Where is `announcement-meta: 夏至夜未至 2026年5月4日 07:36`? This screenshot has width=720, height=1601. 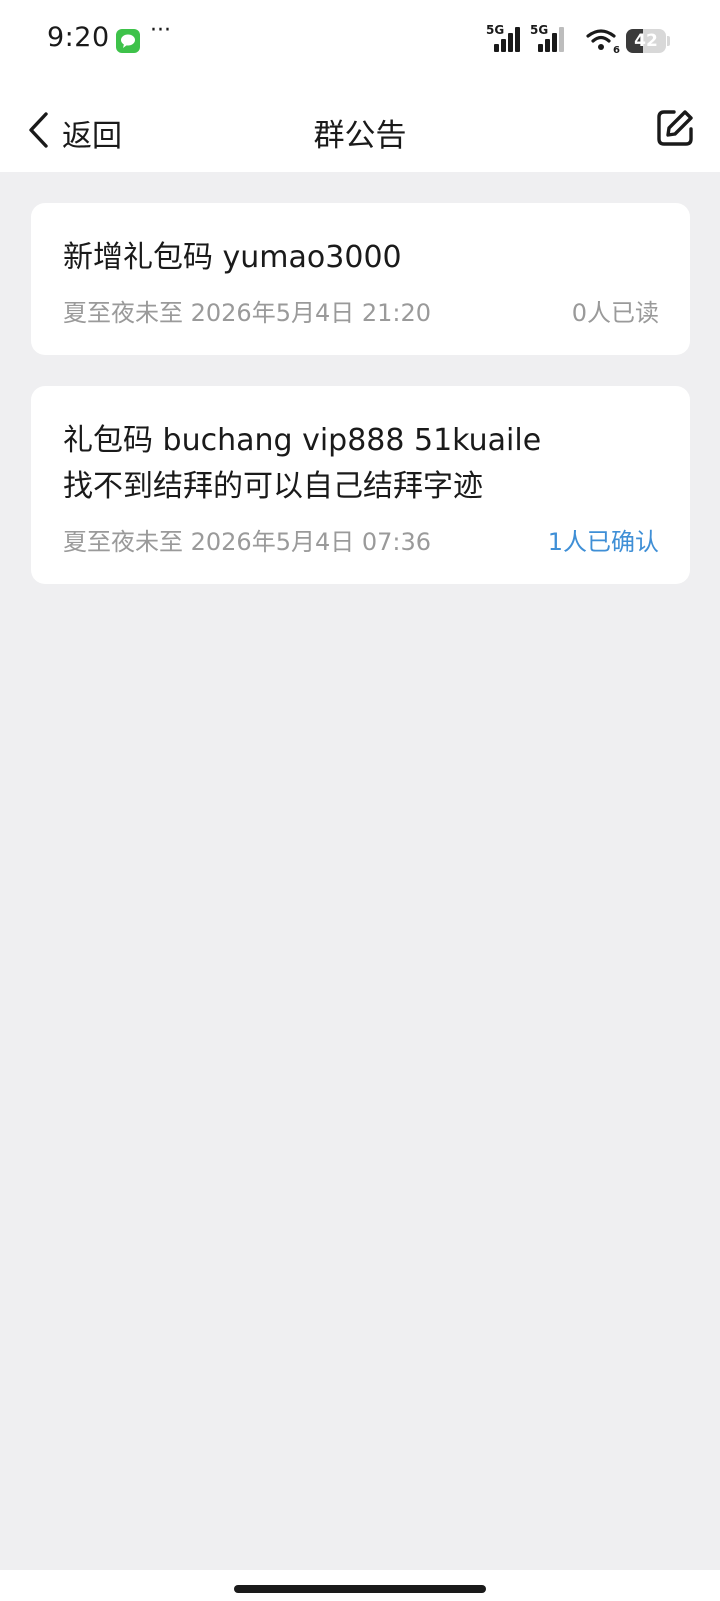
announcement-meta: 夏至夜未至 2026年5月4日 07:36 is located at coordinates (247, 542).